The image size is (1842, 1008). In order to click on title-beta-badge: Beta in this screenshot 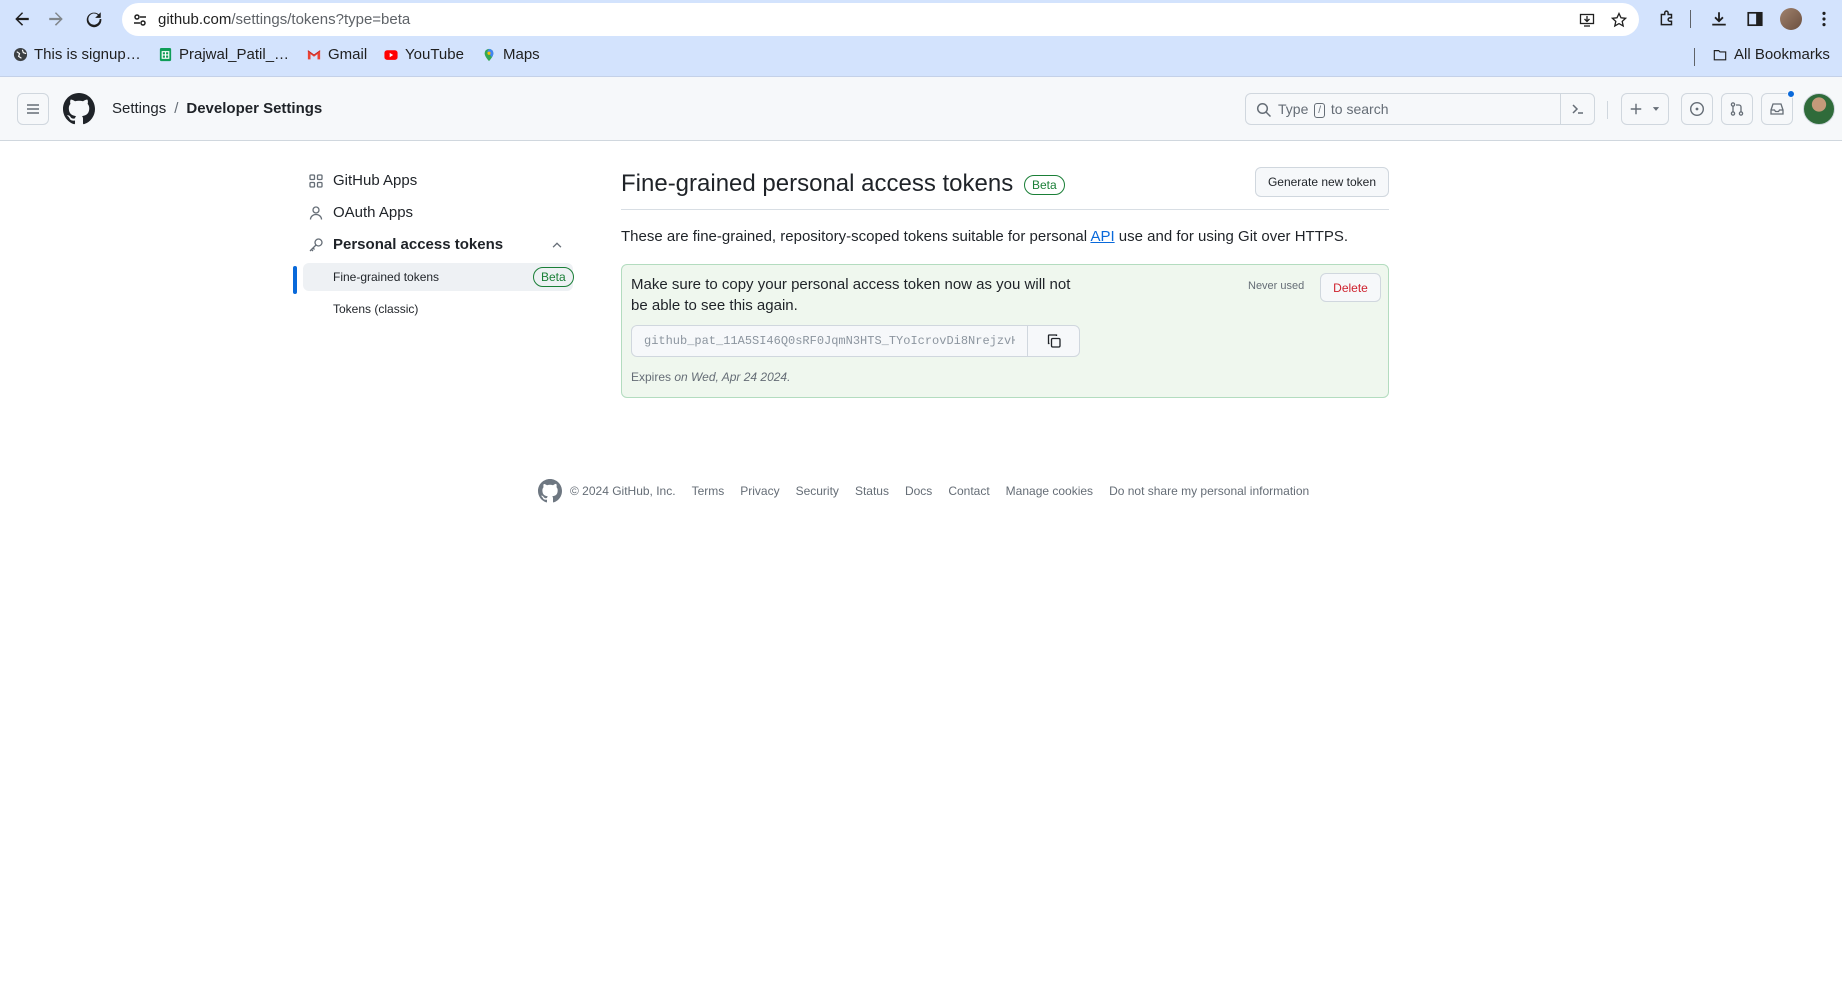, I will do `click(1044, 185)`.